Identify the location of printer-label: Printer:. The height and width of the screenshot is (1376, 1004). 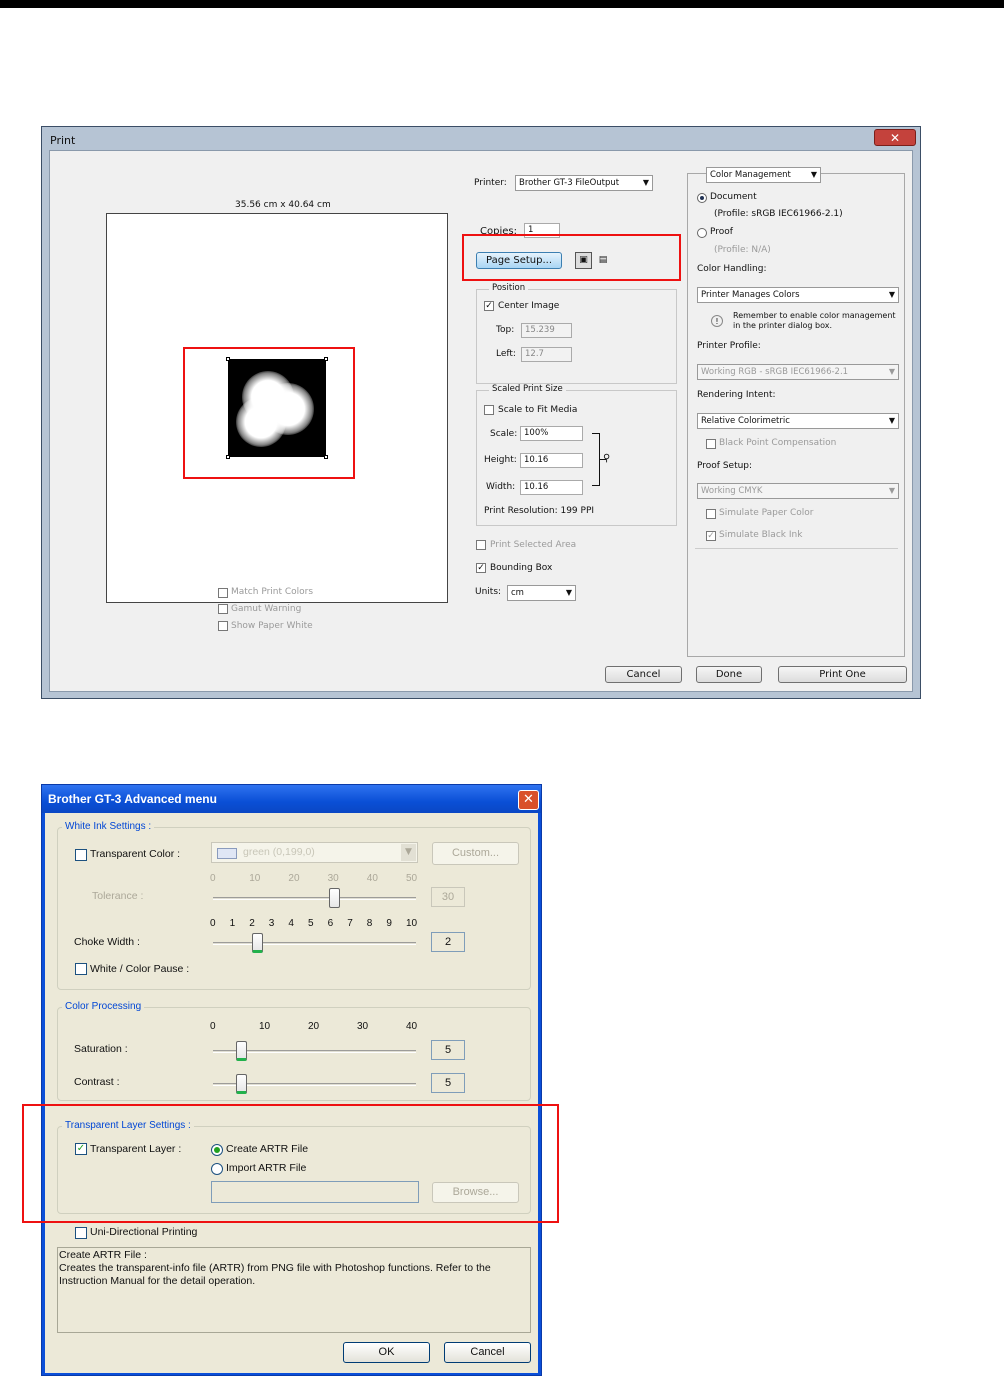
(490, 183).